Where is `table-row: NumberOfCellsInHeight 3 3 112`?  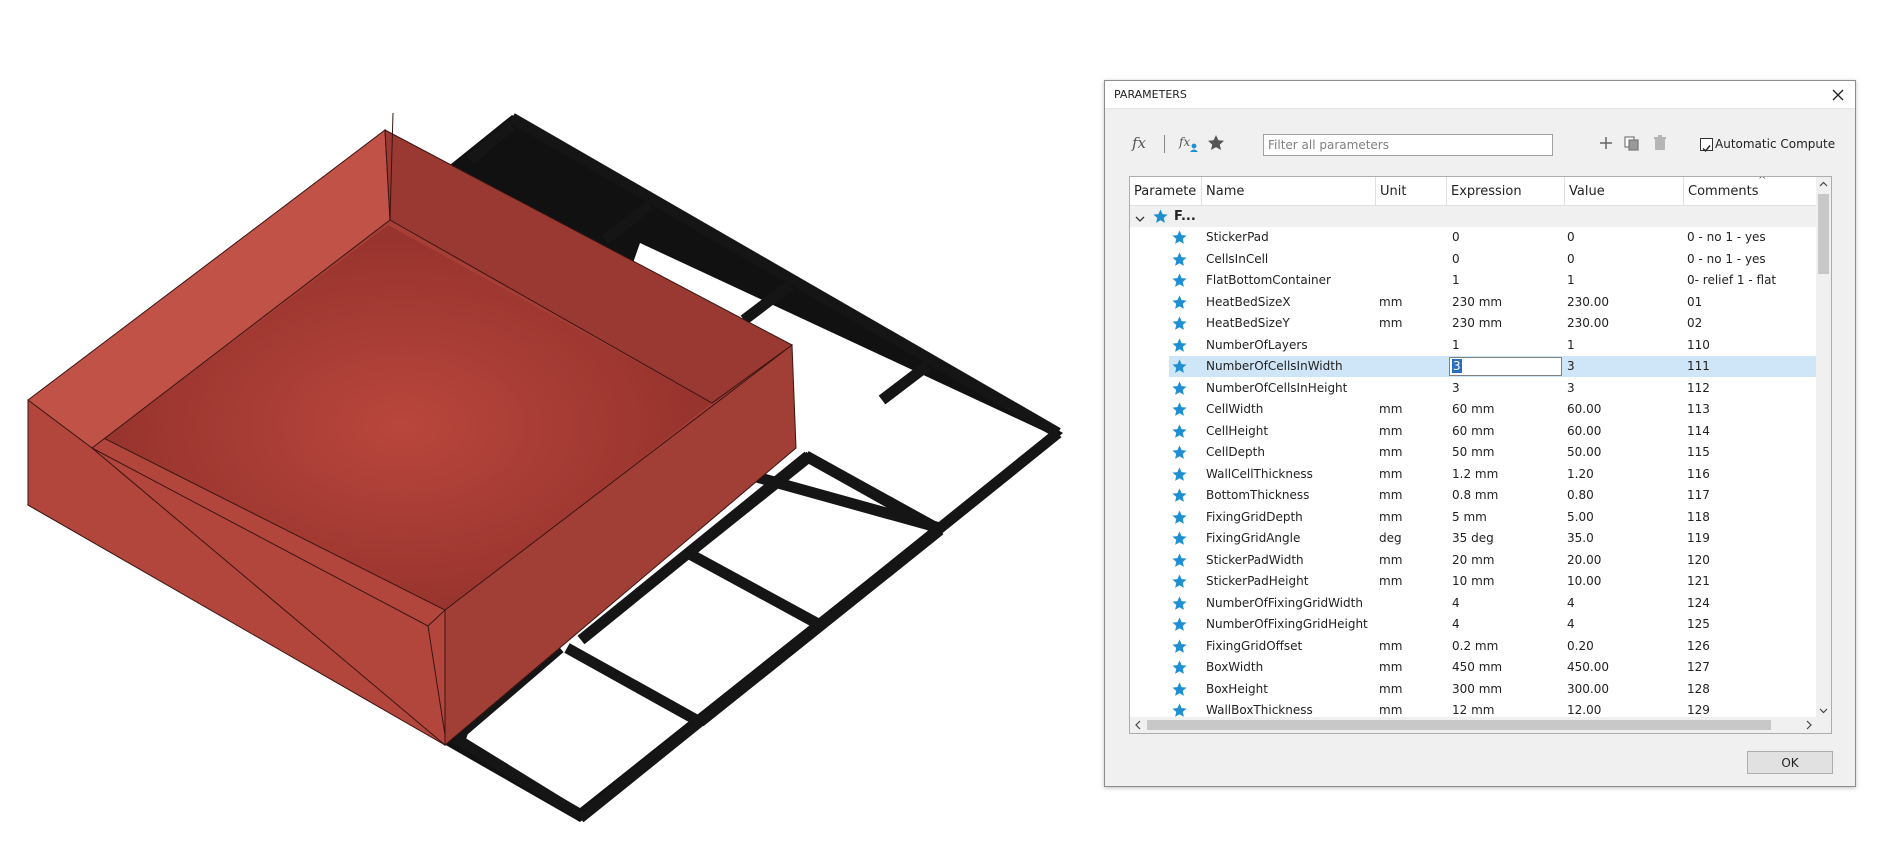
table-row: NumberOfCellsInHeight 3 3 112 is located at coordinates (1473, 388).